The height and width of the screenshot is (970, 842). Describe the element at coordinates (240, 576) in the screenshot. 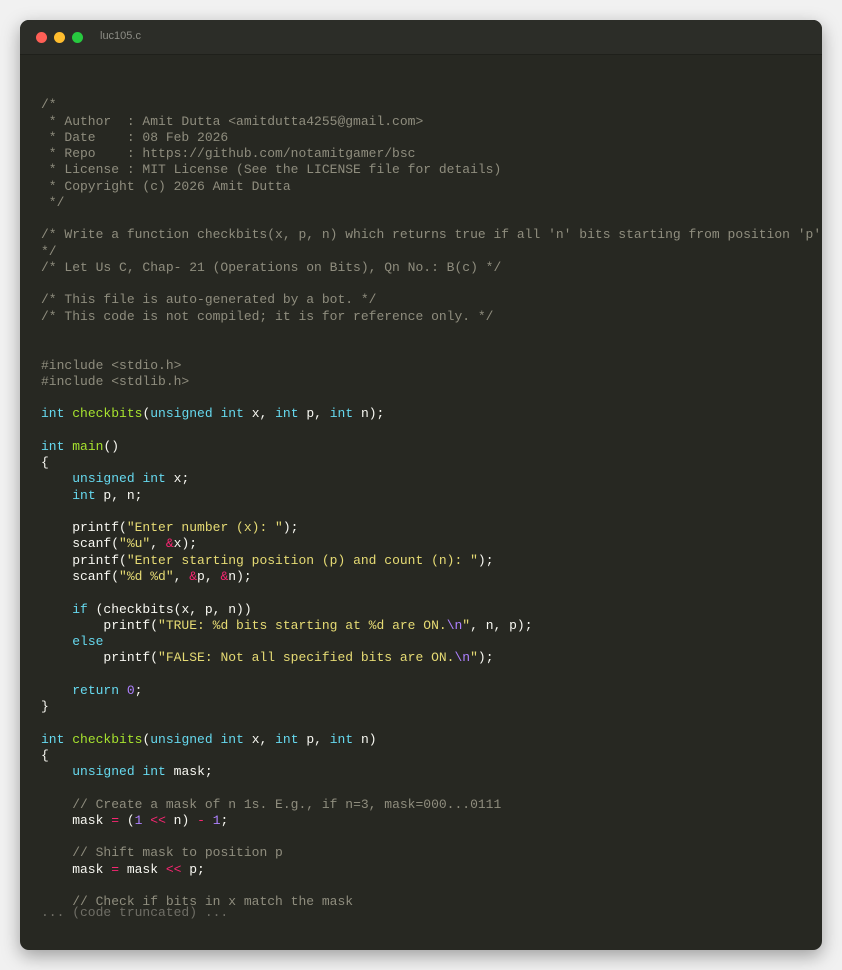

I see `code-token: n);` at that location.